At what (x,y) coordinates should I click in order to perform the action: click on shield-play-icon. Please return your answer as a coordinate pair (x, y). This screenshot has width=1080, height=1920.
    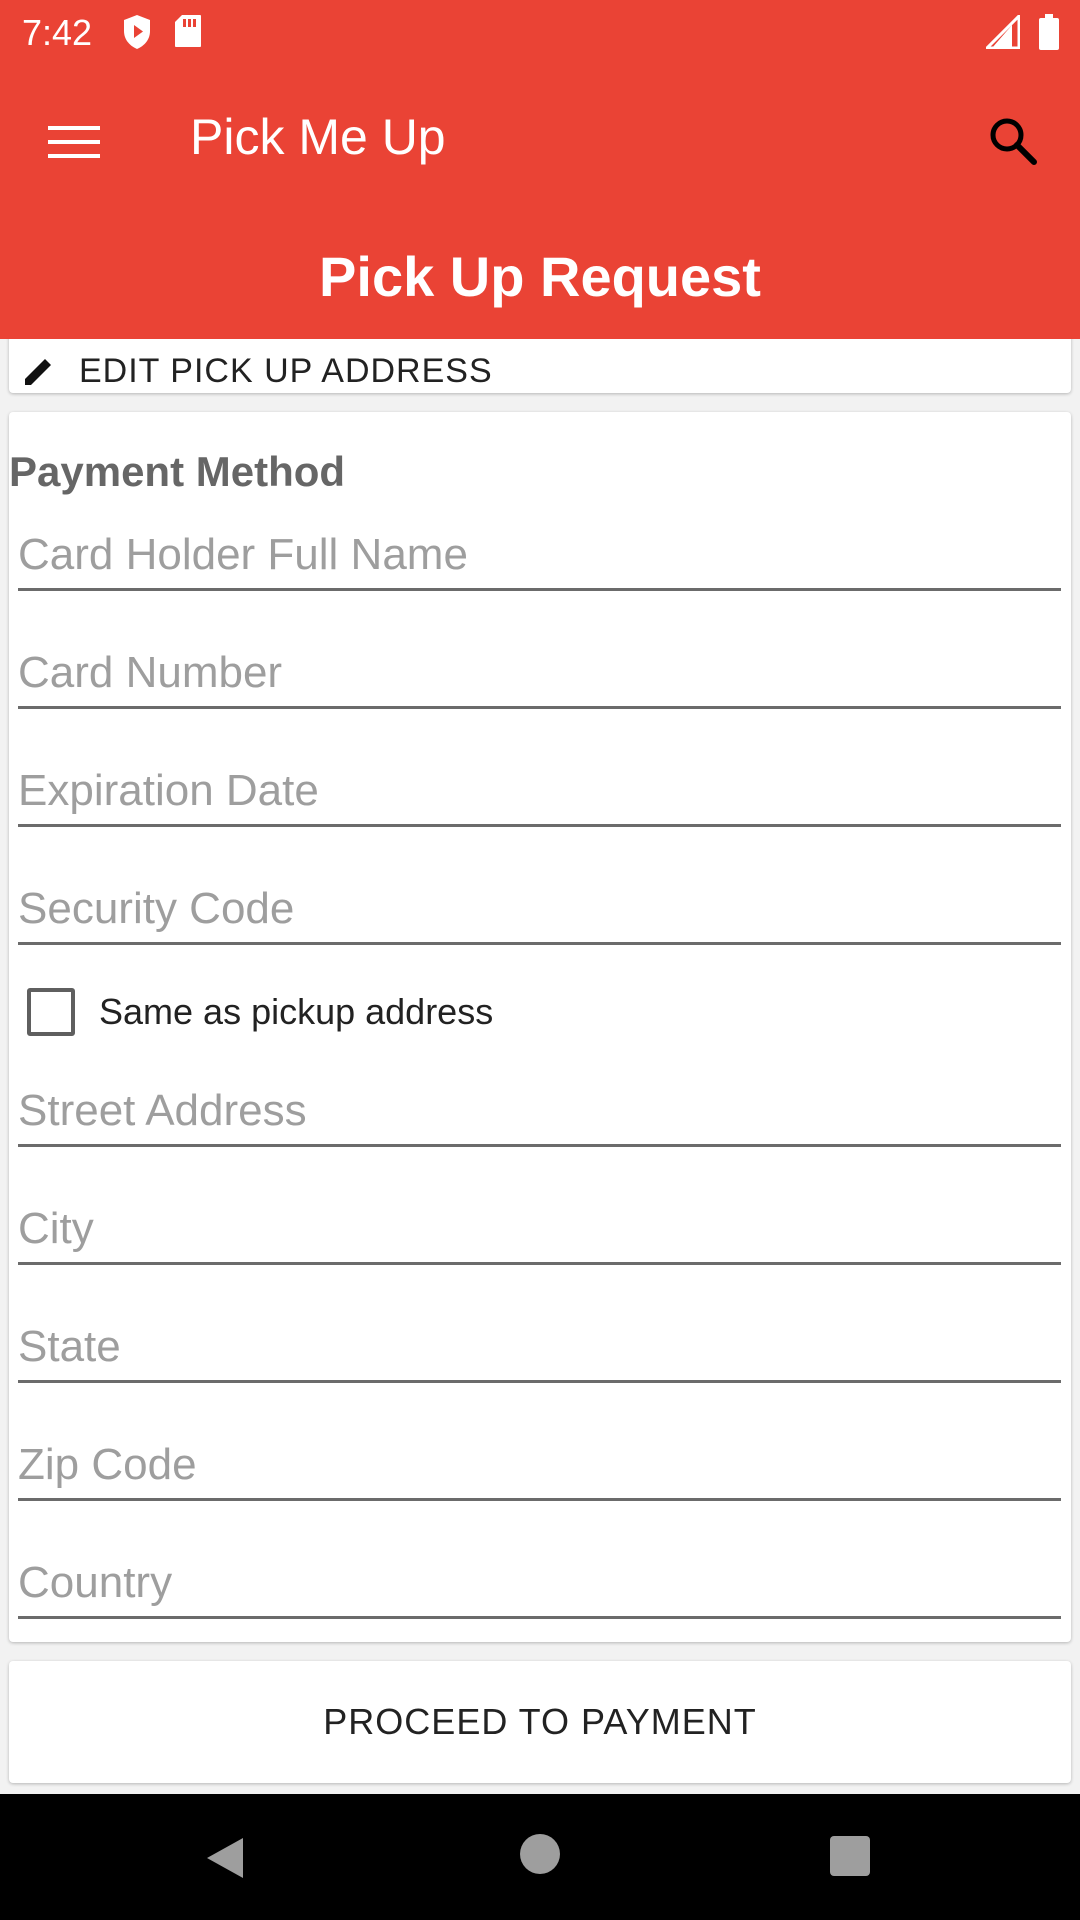
    Looking at the image, I should click on (137, 34).